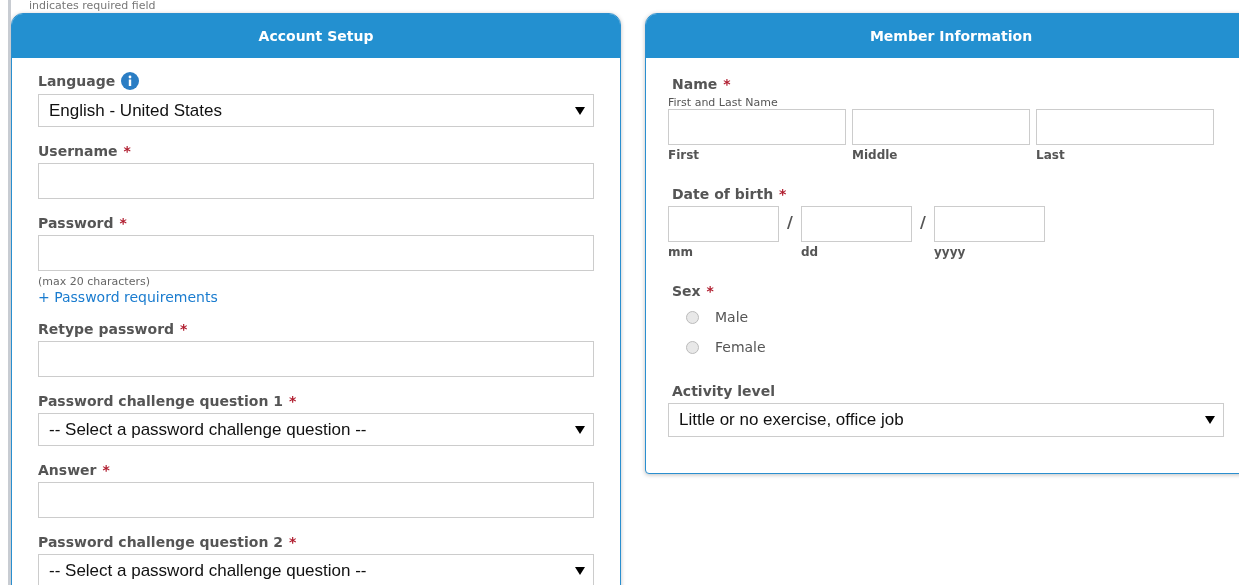 This screenshot has height=585, width=1239. Describe the element at coordinates (723, 102) in the screenshot. I see `field-hint: First and Last Name` at that location.